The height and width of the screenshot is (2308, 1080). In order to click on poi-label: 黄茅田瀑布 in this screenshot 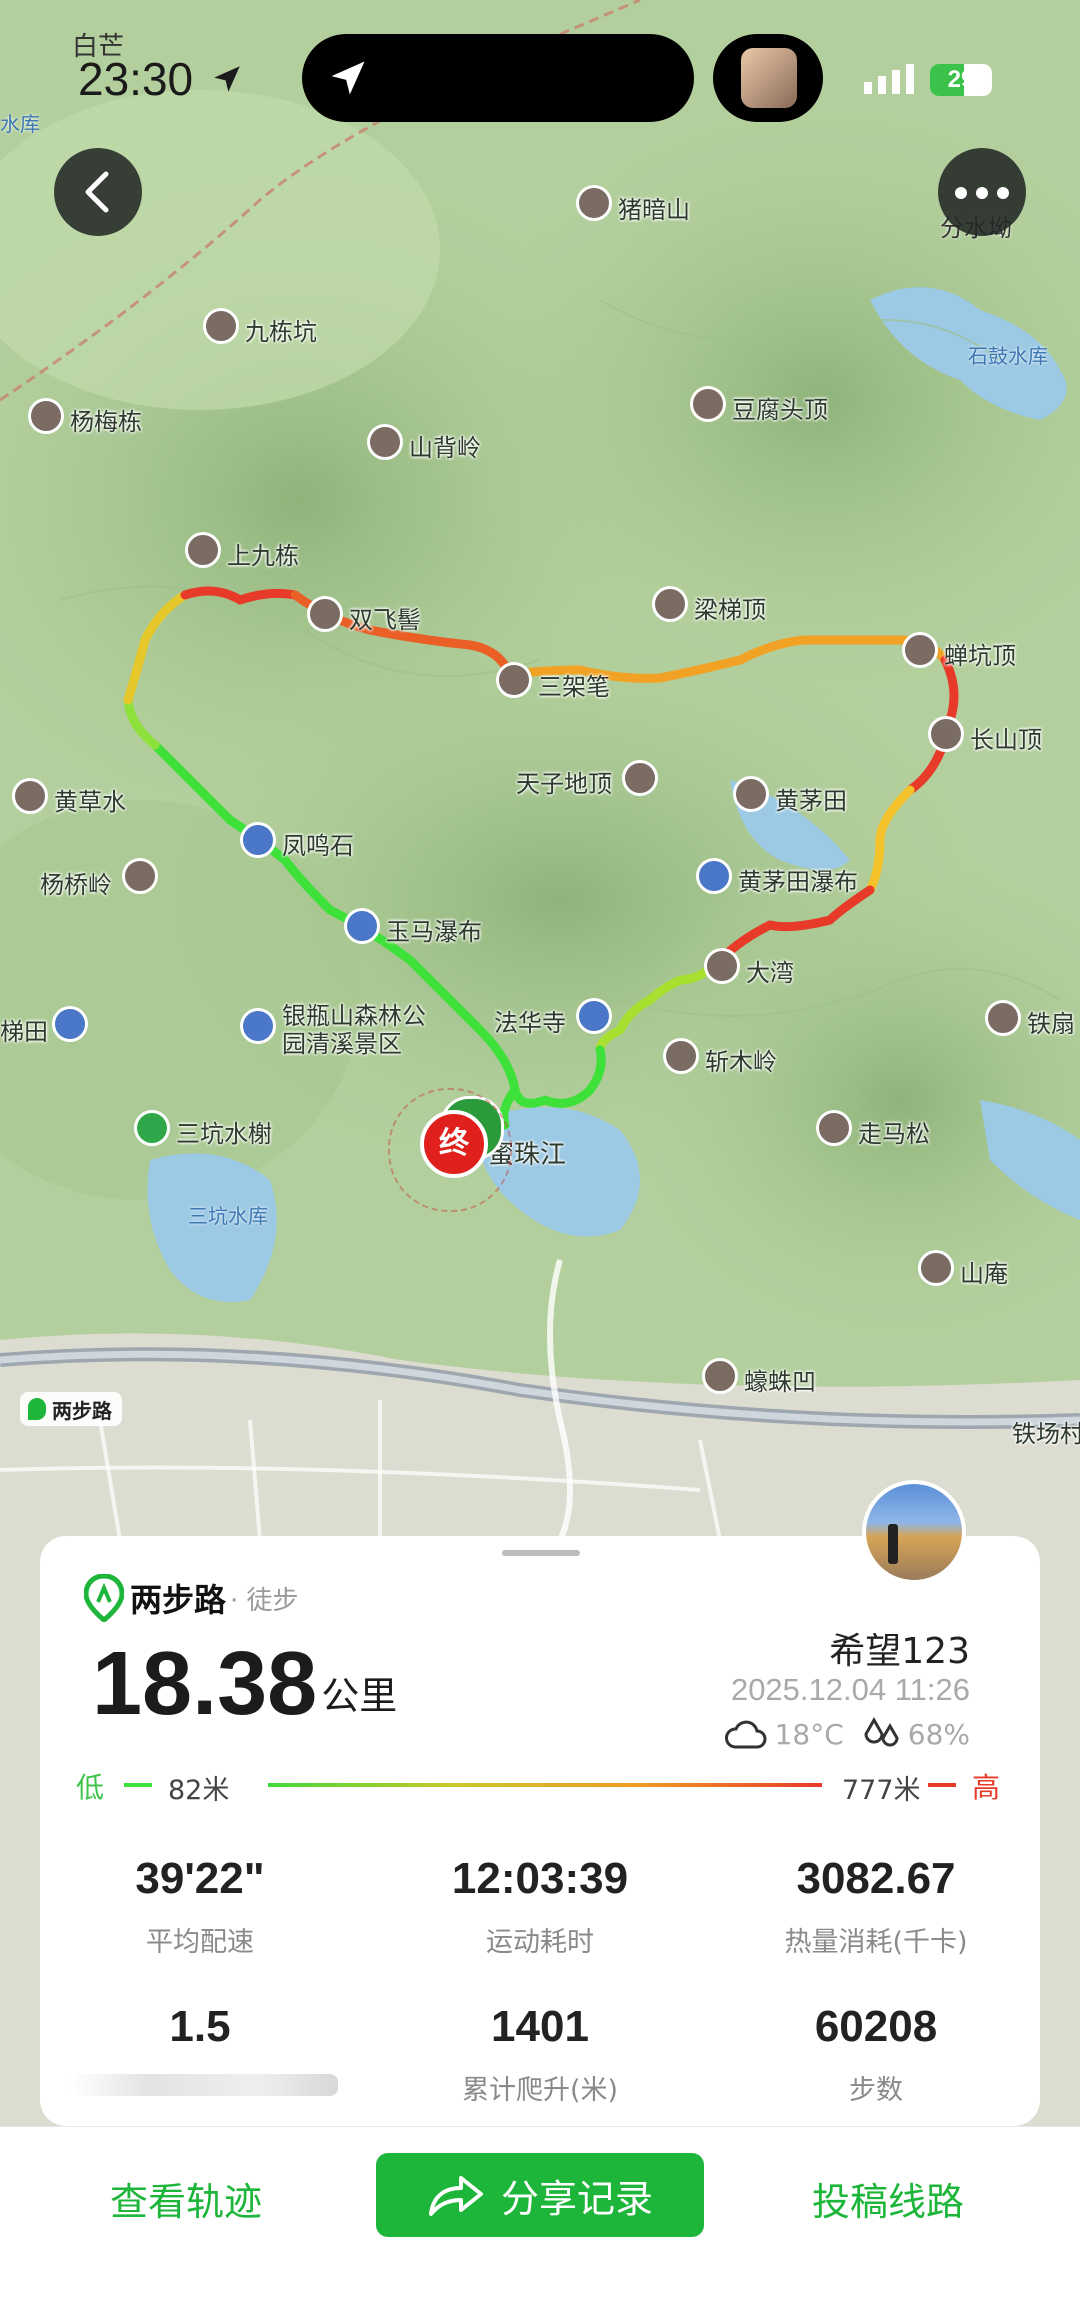, I will do `click(798, 879)`.